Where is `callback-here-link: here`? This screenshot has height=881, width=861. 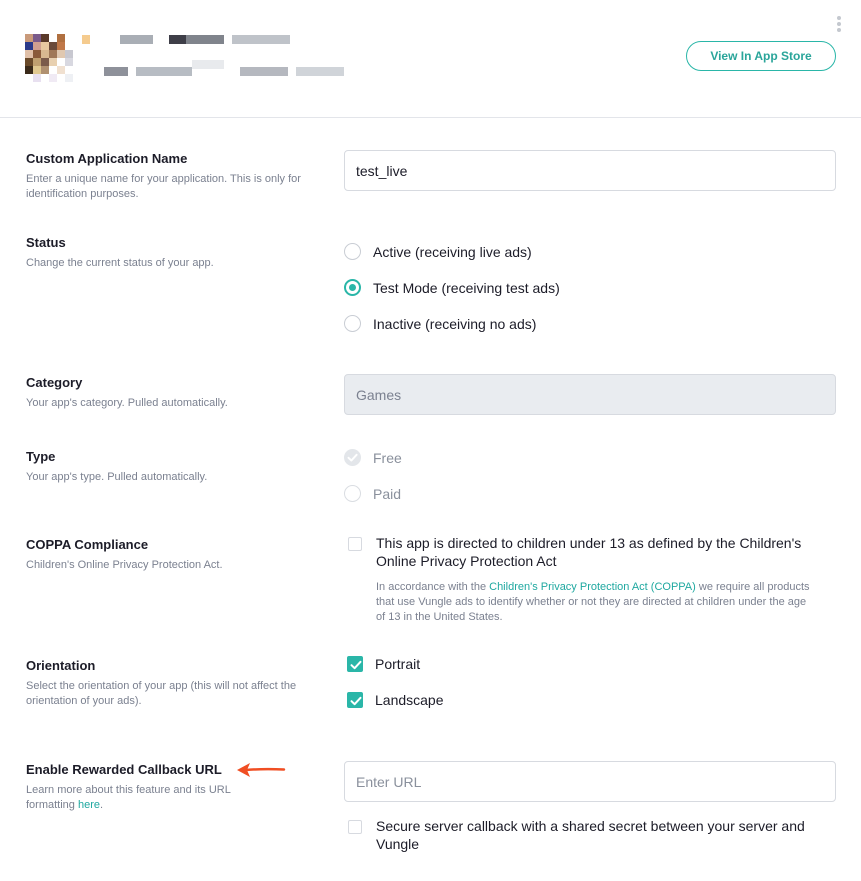 callback-here-link: here is located at coordinates (89, 805).